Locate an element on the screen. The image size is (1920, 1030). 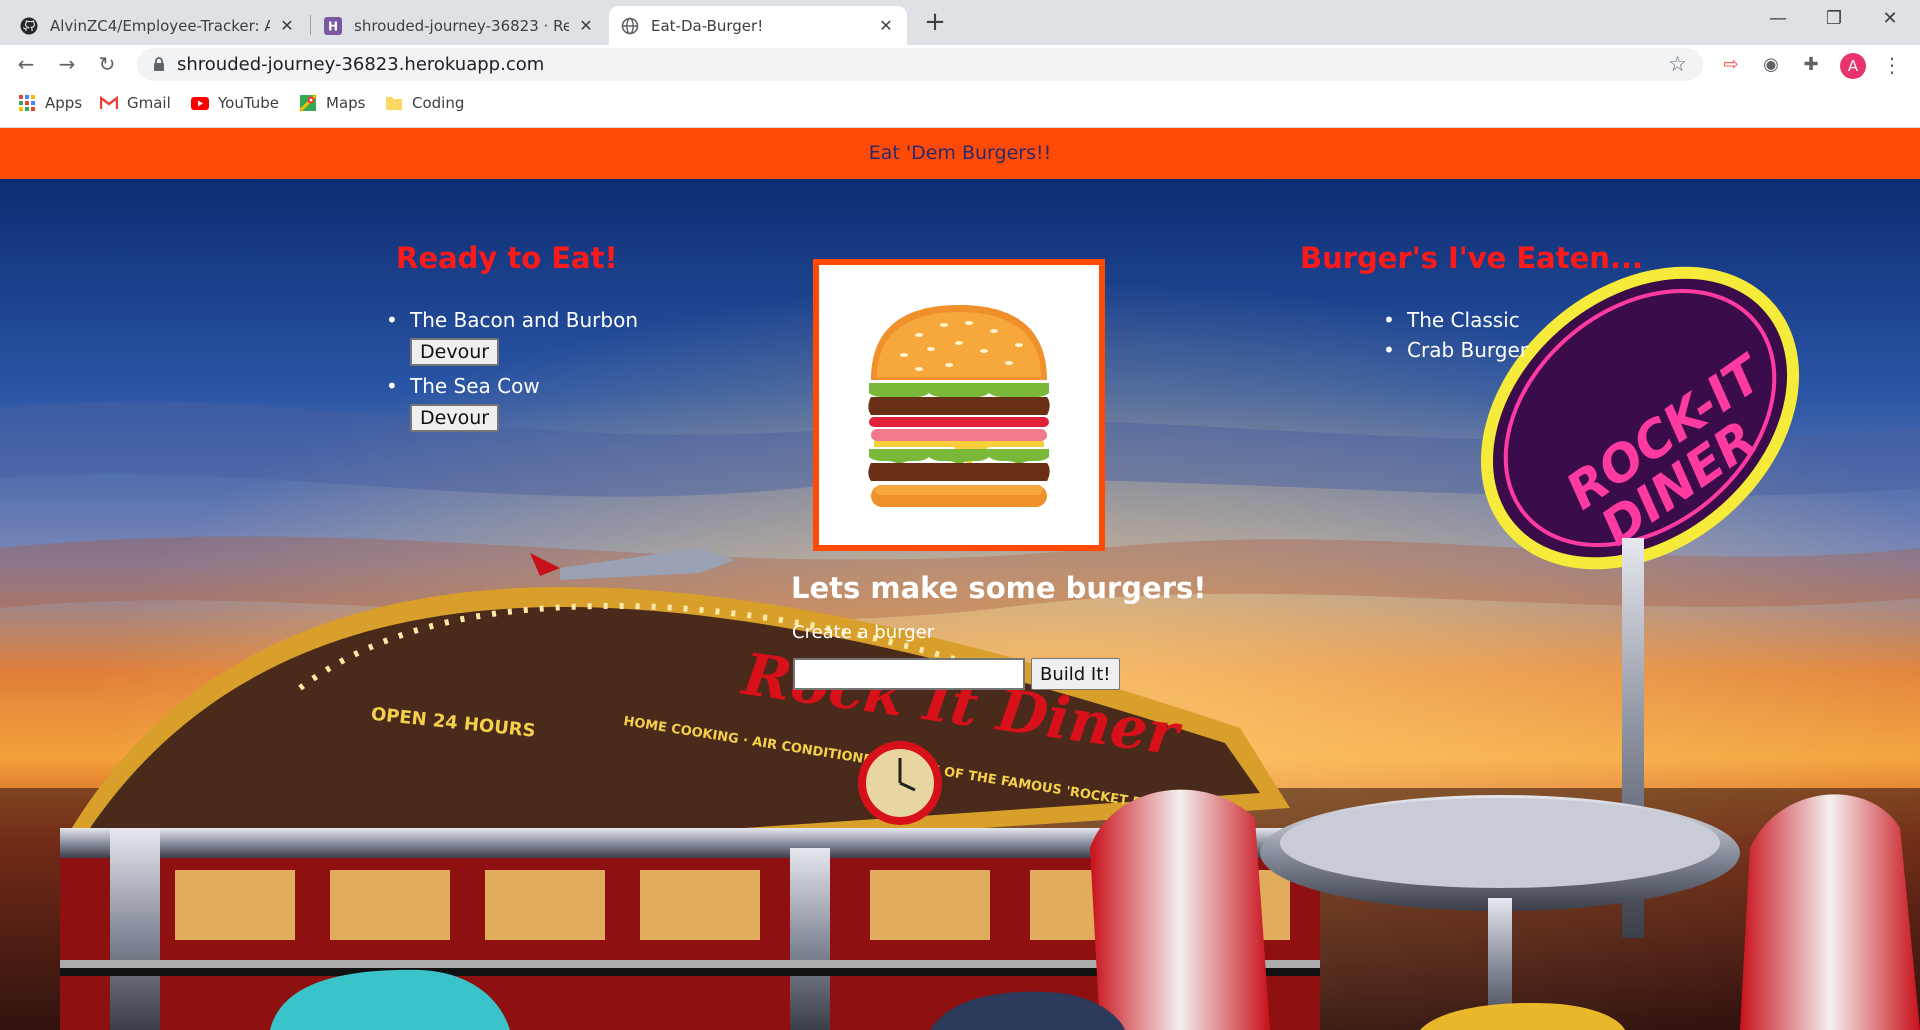
create-burger-heading: Lets make some burgers! is located at coordinates (999, 588).